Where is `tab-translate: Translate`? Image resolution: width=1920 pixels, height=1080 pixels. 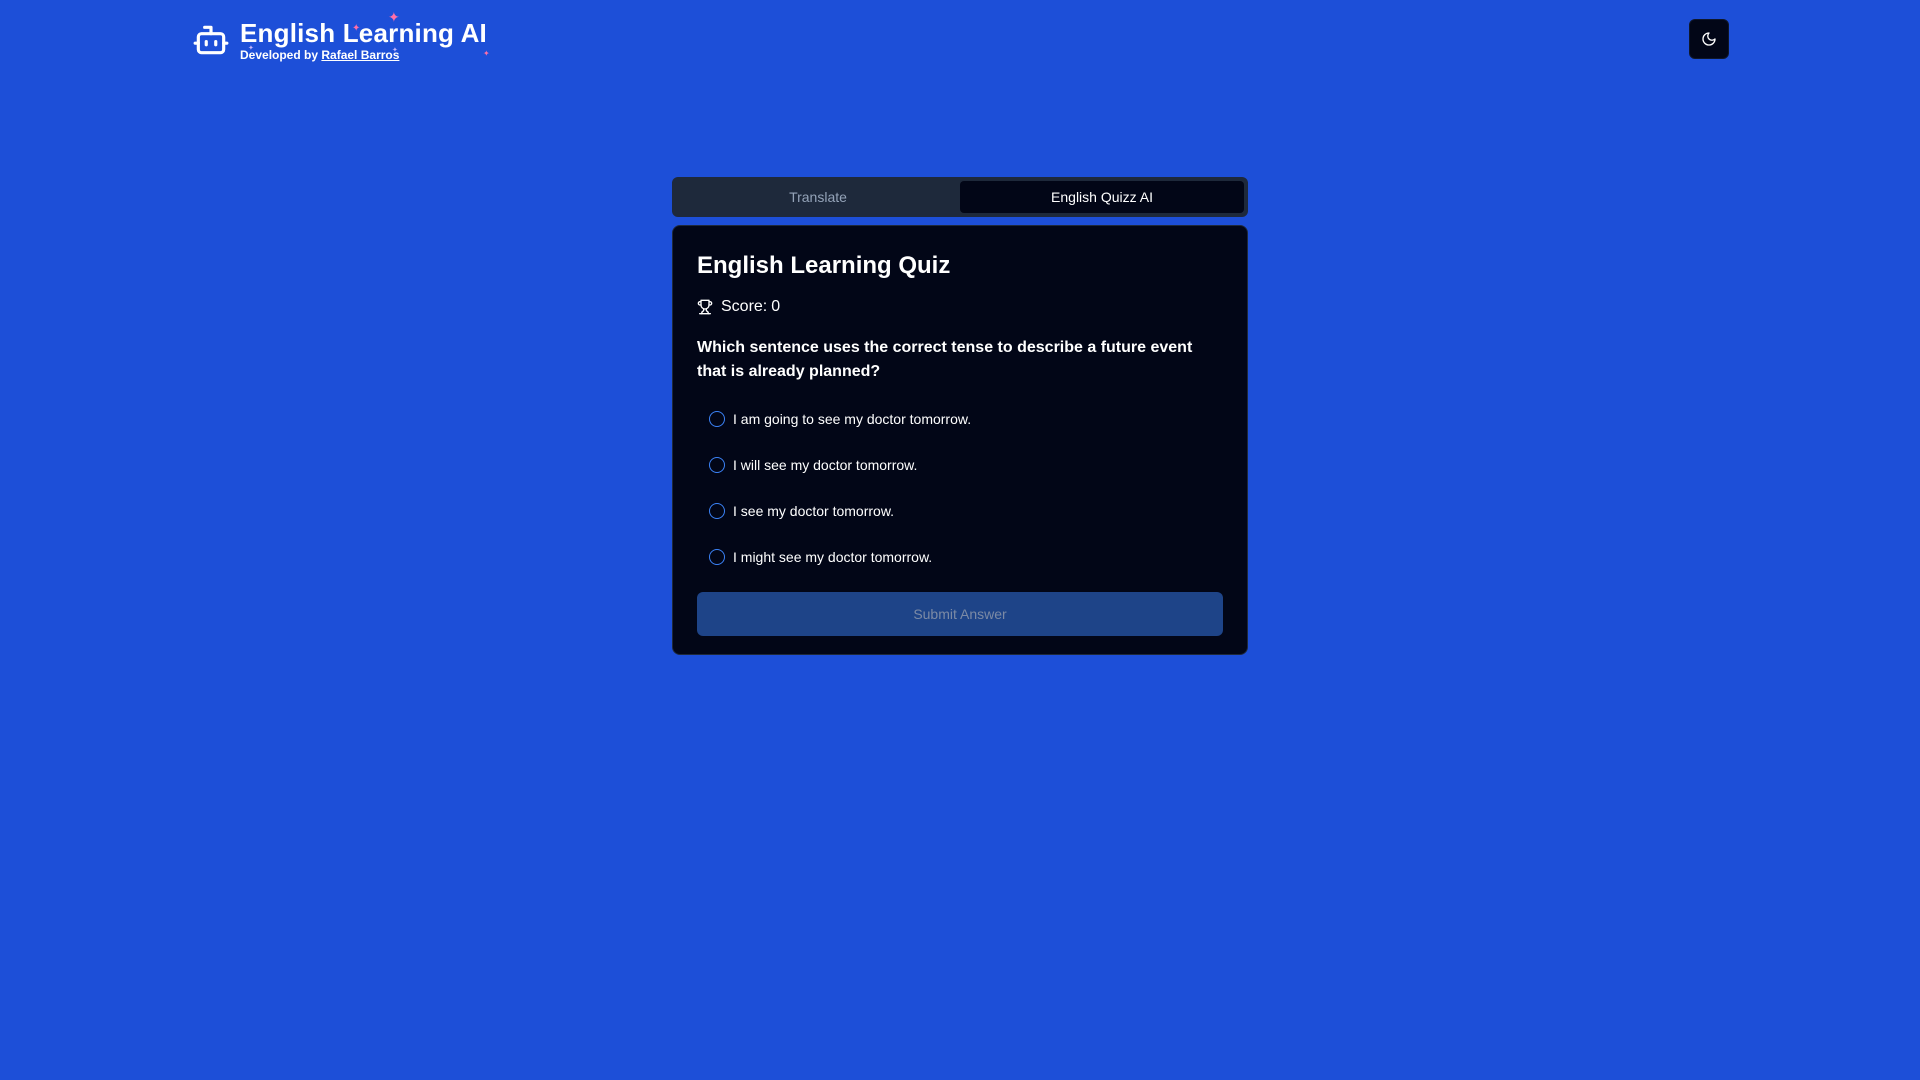
tab-translate: Translate is located at coordinates (818, 197).